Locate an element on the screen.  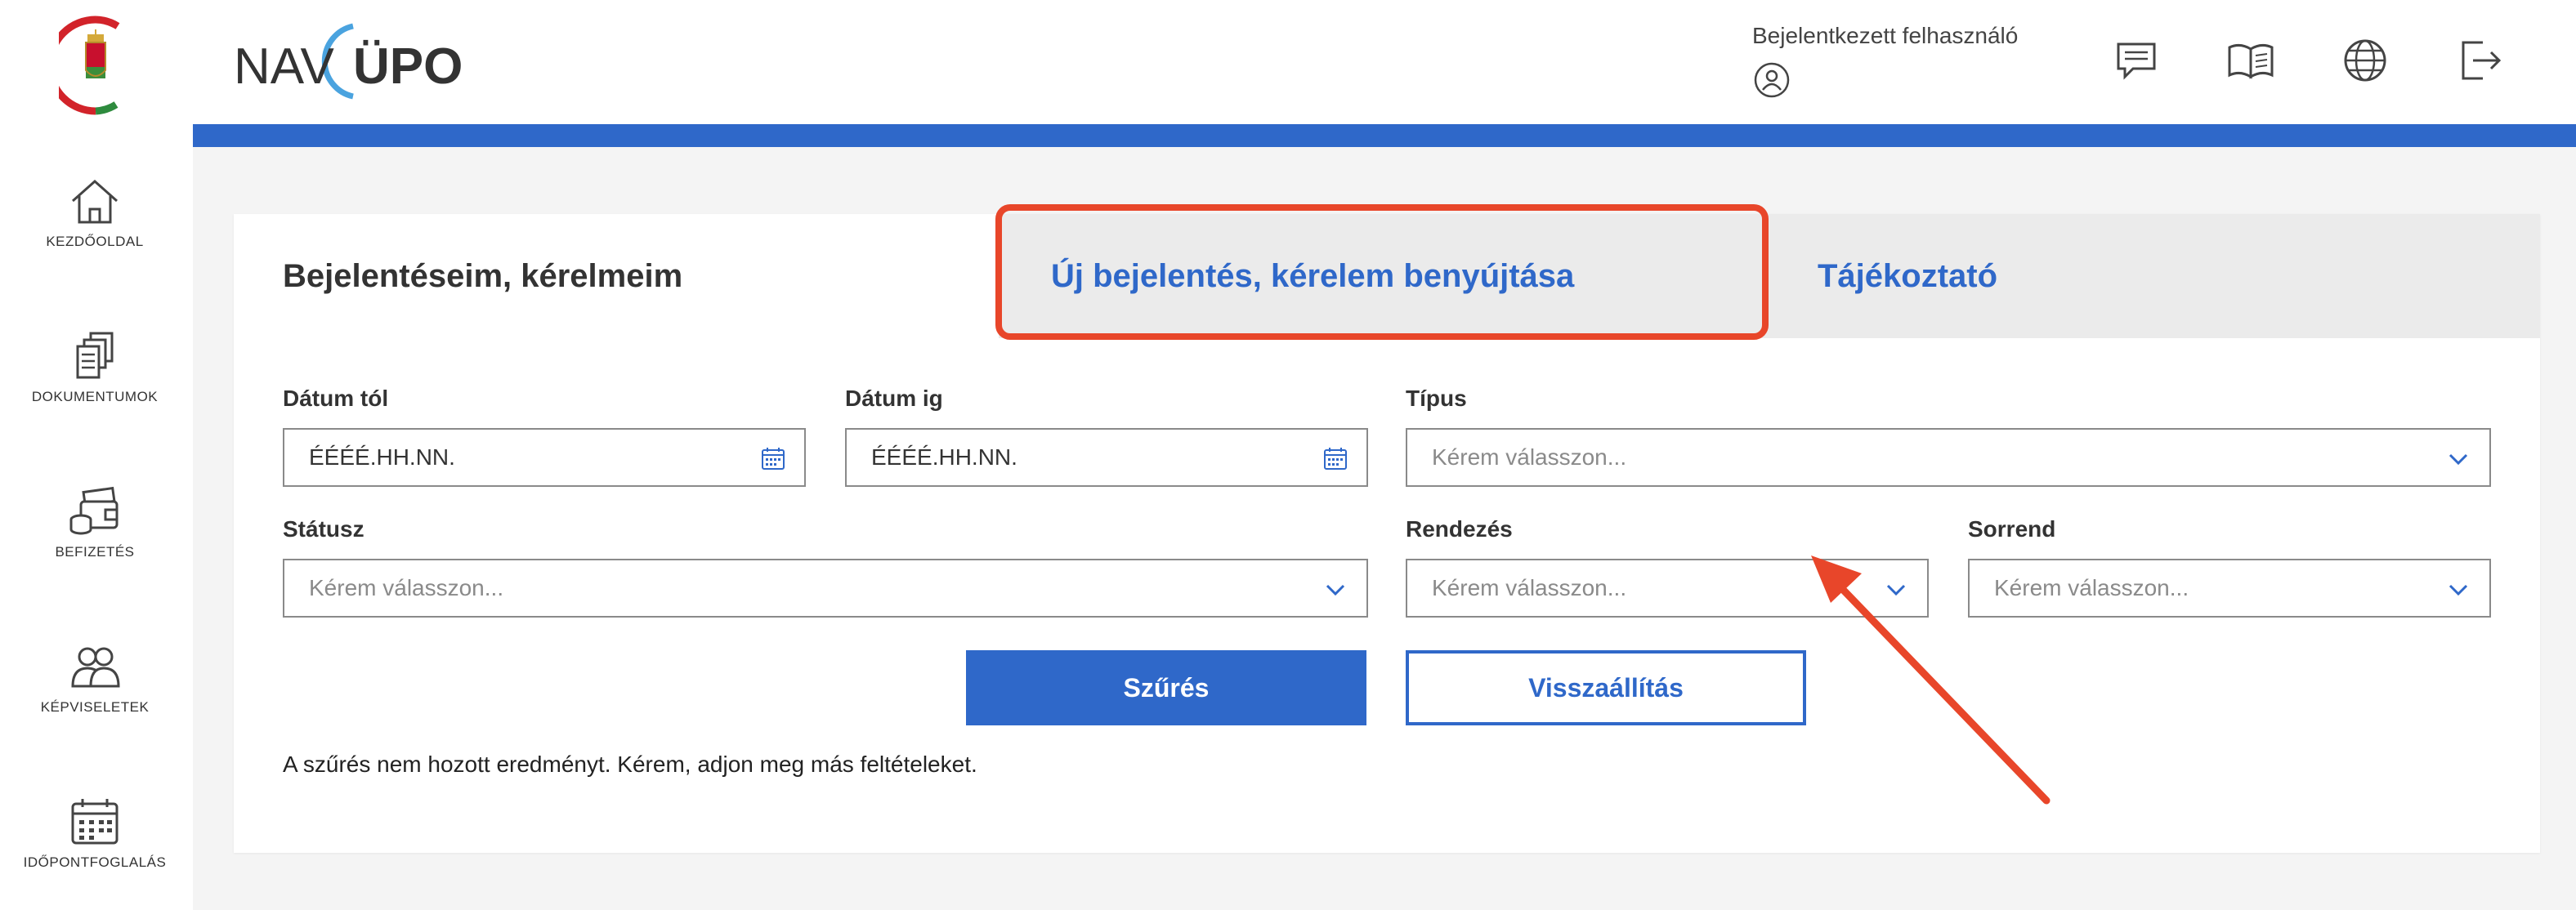
logged-in-user-label: Bejelentkezett felhasználó is located at coordinates (1885, 36).